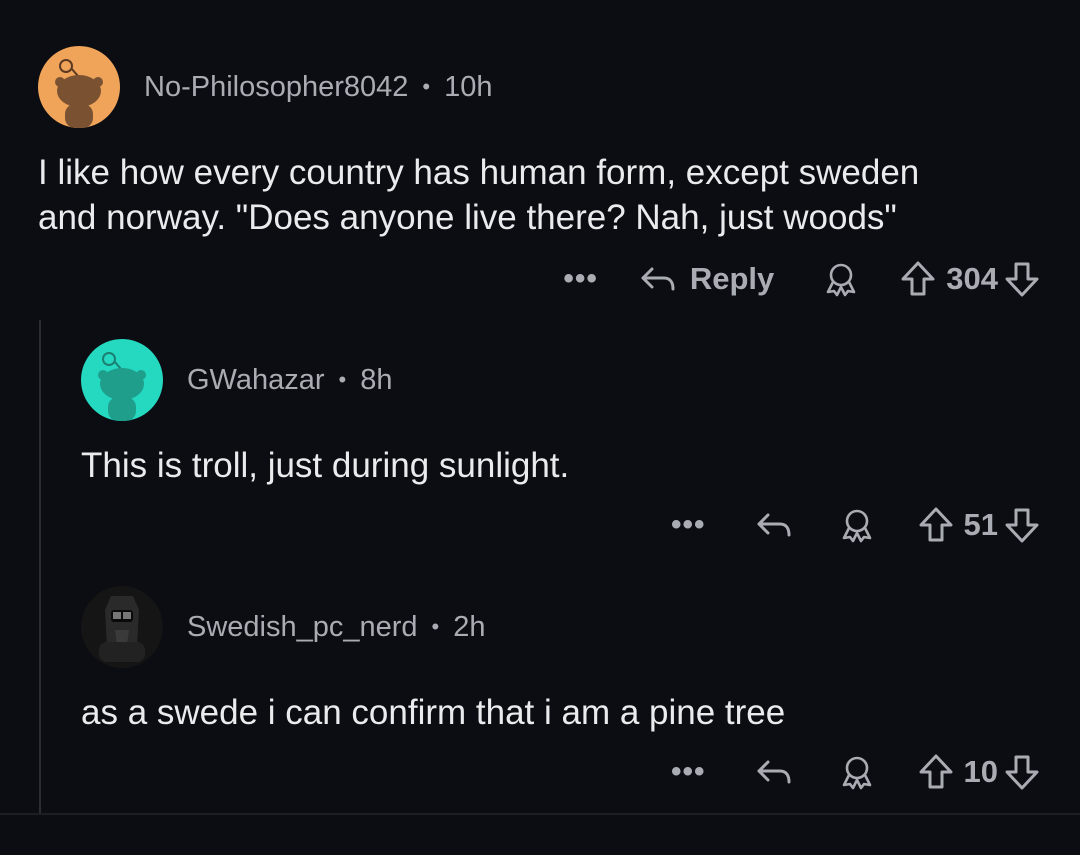 The height and width of the screenshot is (855, 1080). Describe the element at coordinates (325, 465) in the screenshot. I see `comment-body: This is troll, just during sunlight.` at that location.